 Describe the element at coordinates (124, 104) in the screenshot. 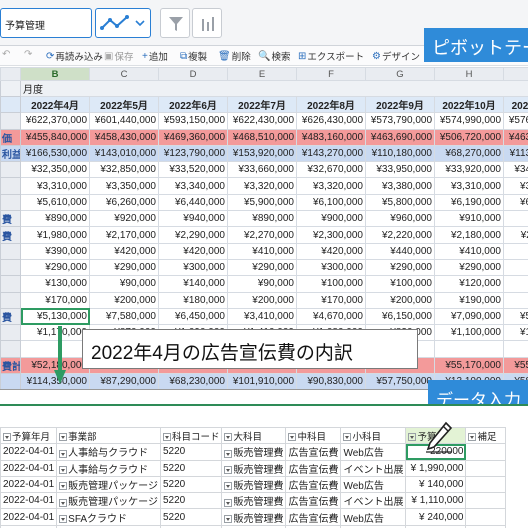

I see `month-header: 2022年5月` at that location.